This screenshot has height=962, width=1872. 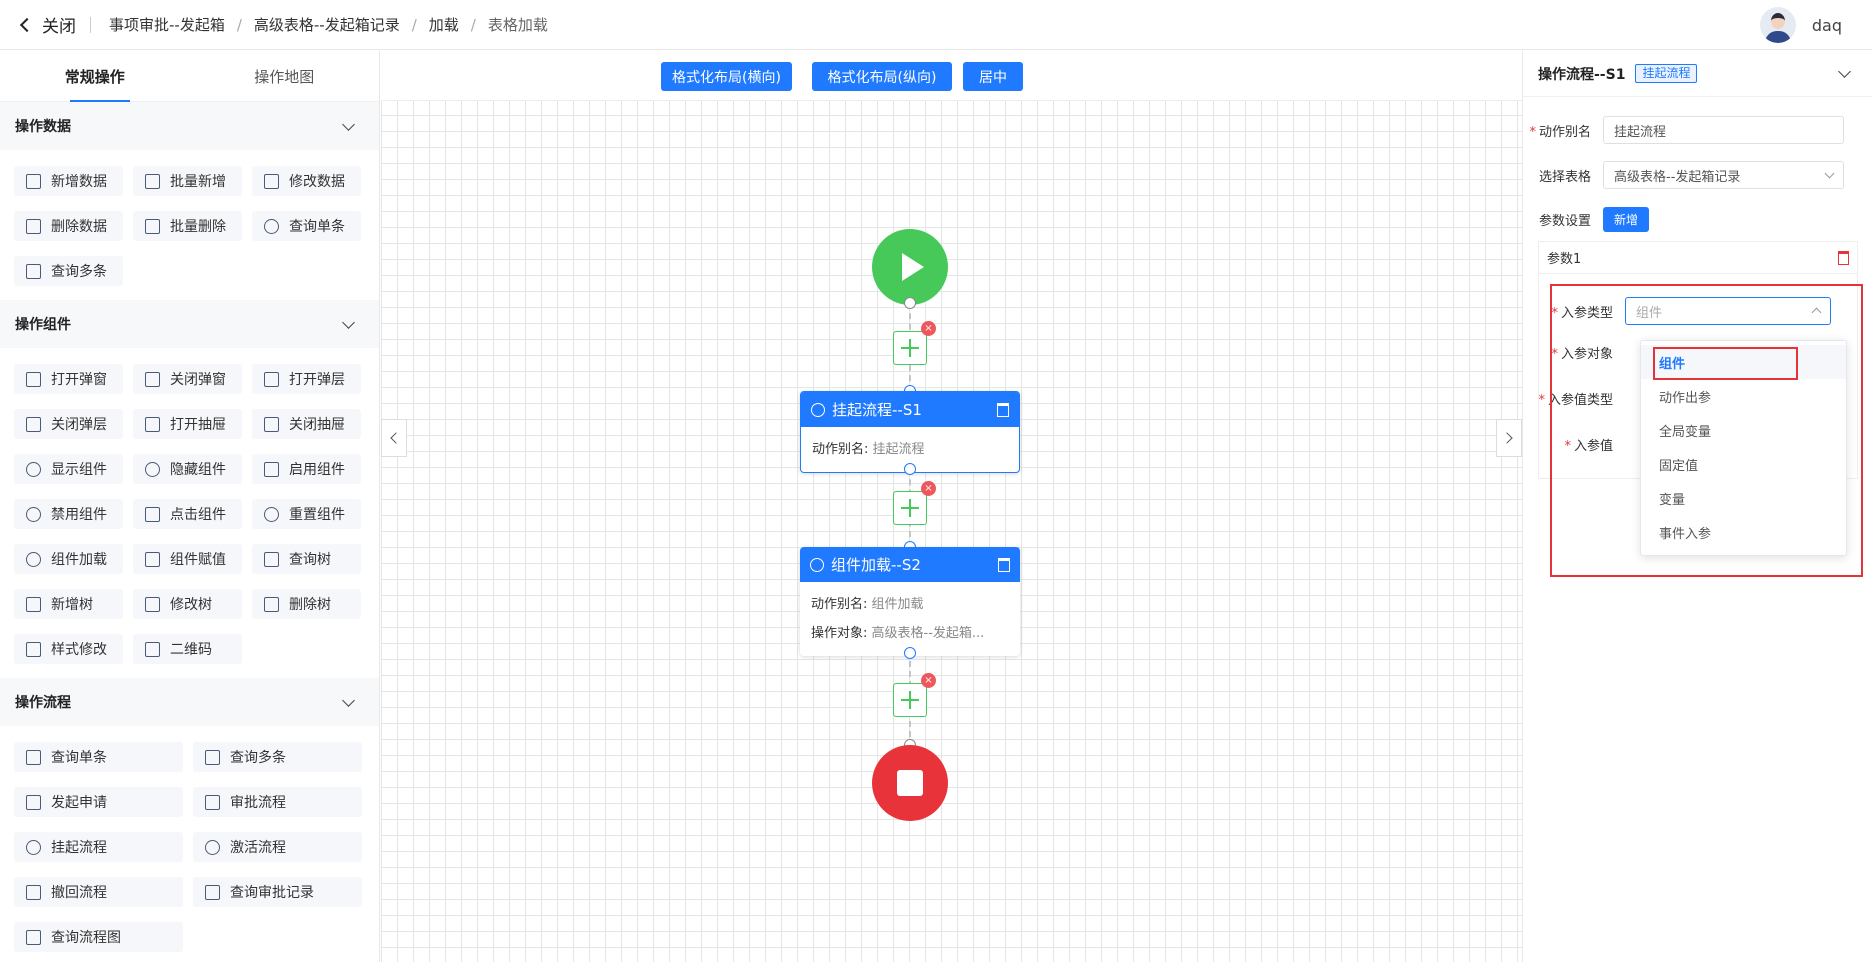 What do you see at coordinates (910, 653) in the screenshot?
I see `node2-out-port` at bounding box center [910, 653].